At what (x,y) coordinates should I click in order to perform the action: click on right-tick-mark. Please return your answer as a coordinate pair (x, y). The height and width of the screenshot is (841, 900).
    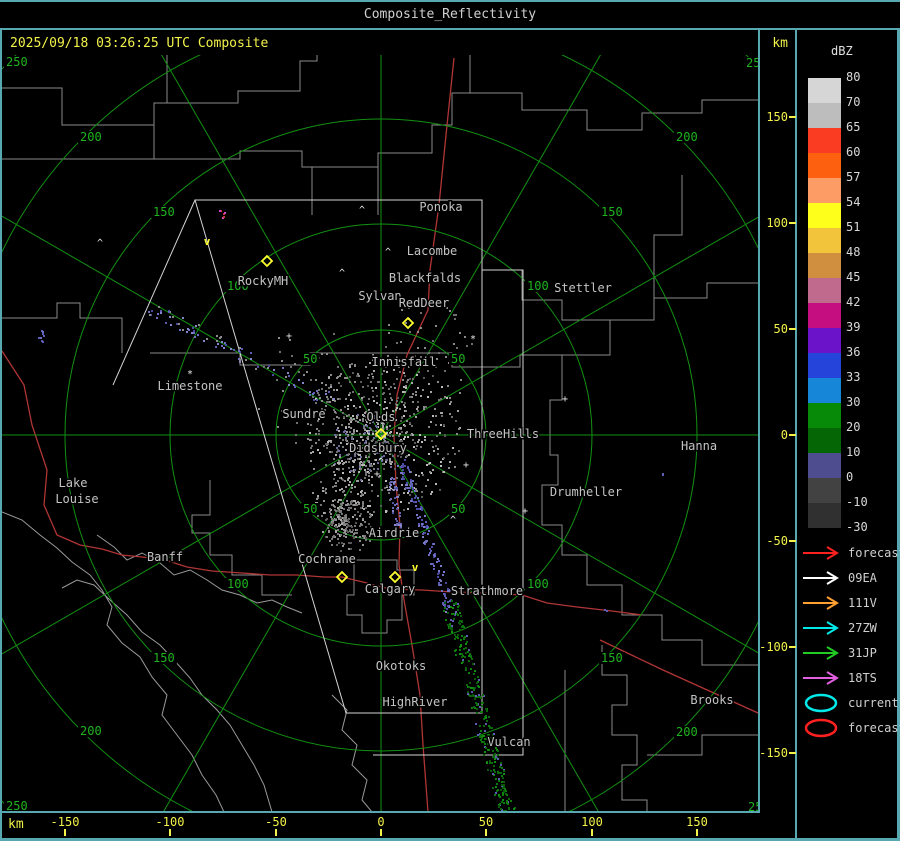
    Looking at the image, I should click on (792, 647).